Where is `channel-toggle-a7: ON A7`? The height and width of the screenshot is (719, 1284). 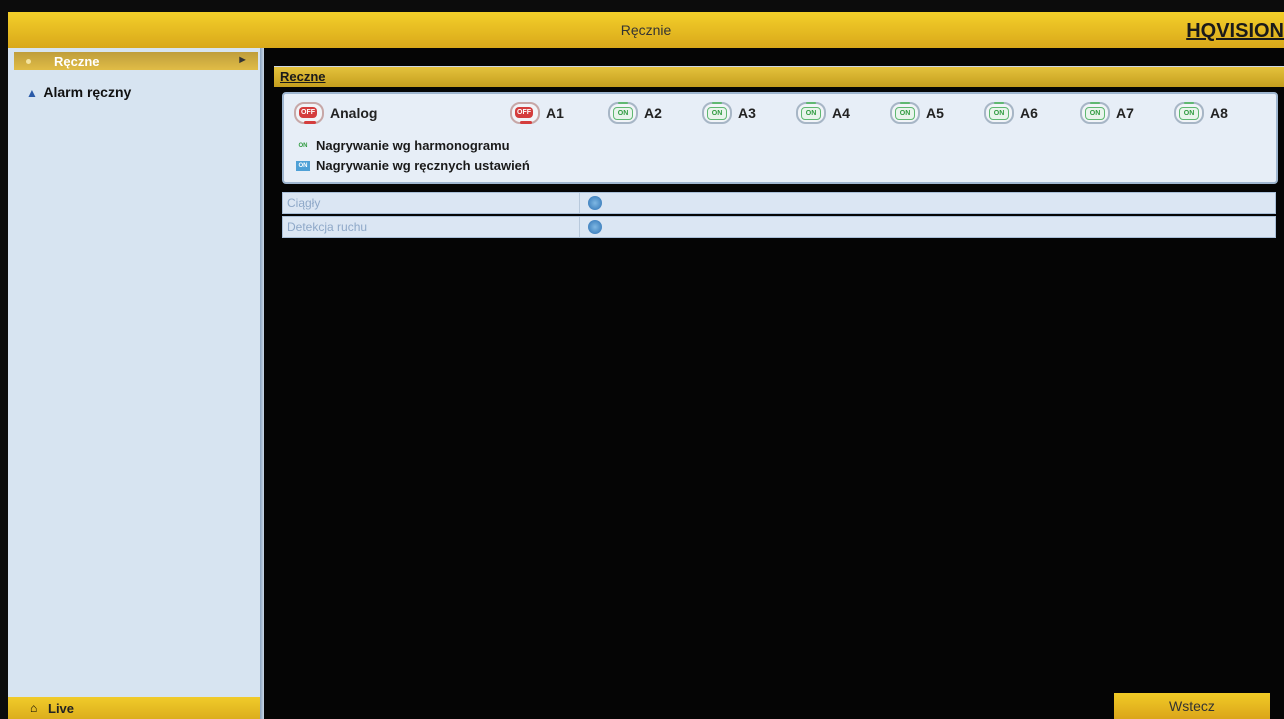
channel-toggle-a7: ON A7 is located at coordinates (1107, 113).